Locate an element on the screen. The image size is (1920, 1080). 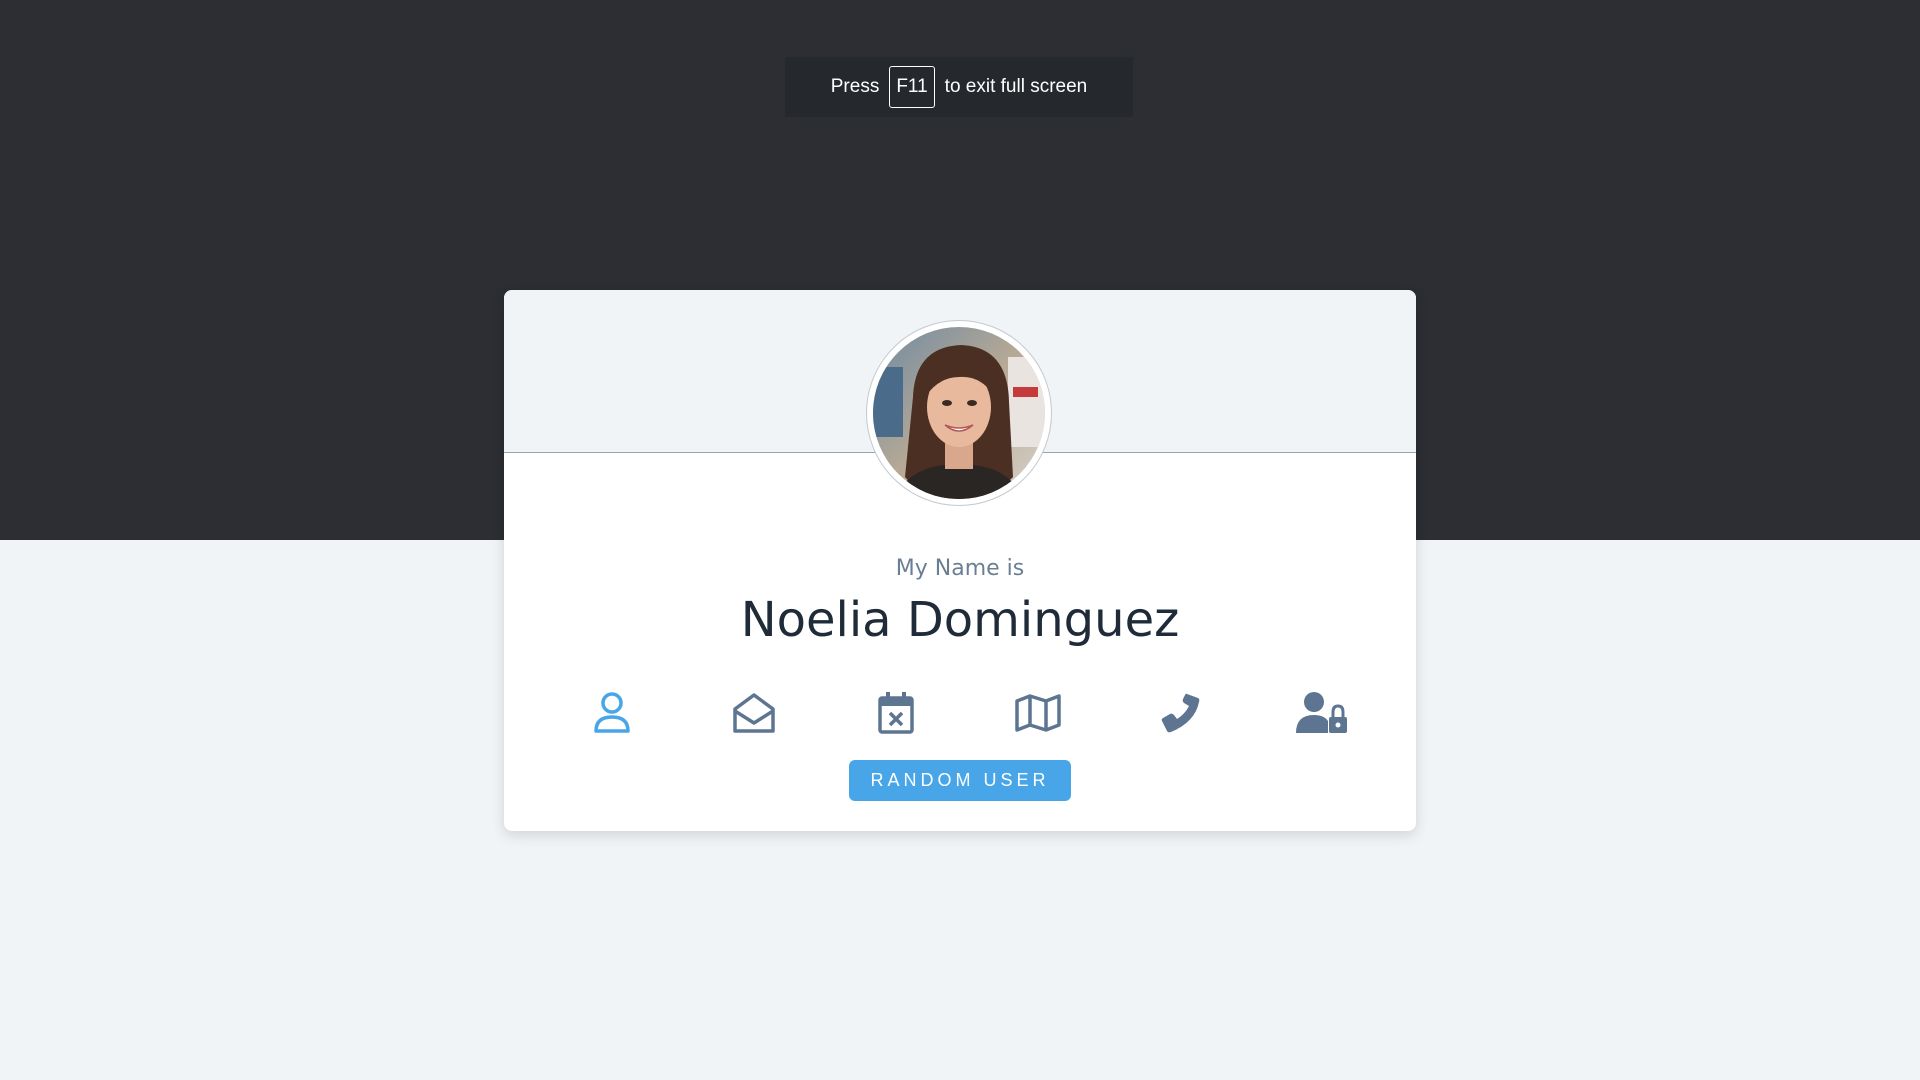
calendar-x-icon is located at coordinates (896, 713).